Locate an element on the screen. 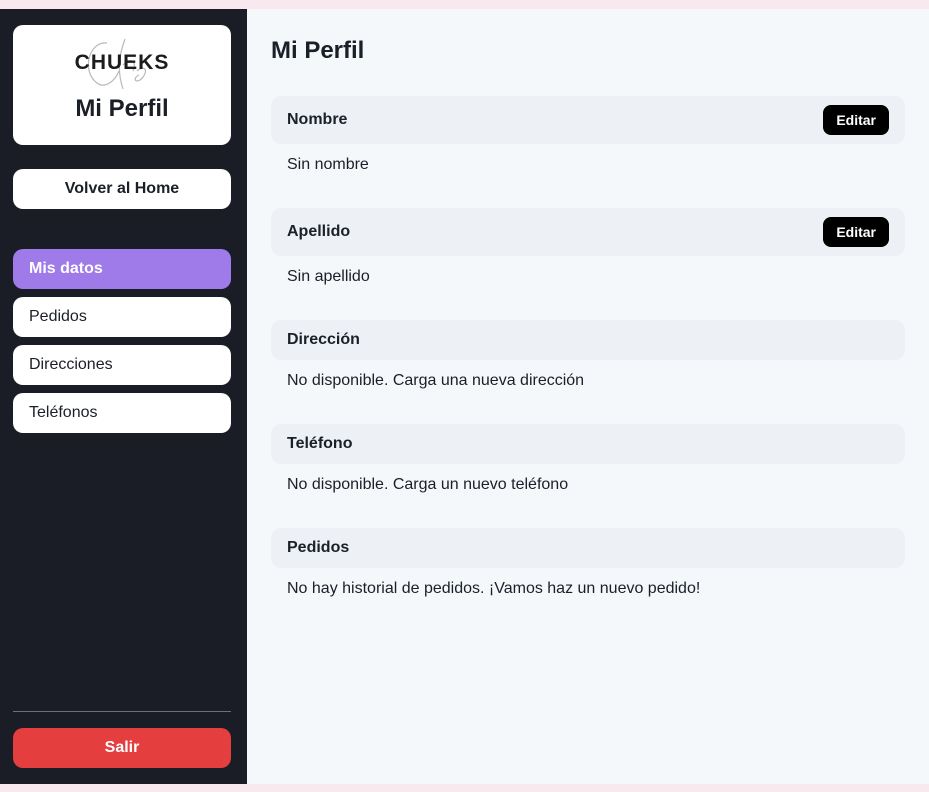 This screenshot has width=929, height=792. edit-apellido-button: Editar is located at coordinates (856, 232).